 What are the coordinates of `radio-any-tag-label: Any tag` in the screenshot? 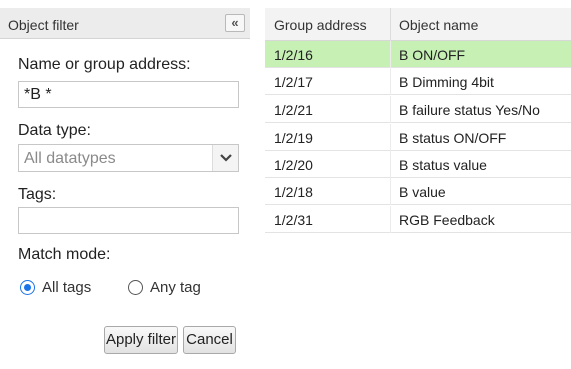 It's located at (175, 287).